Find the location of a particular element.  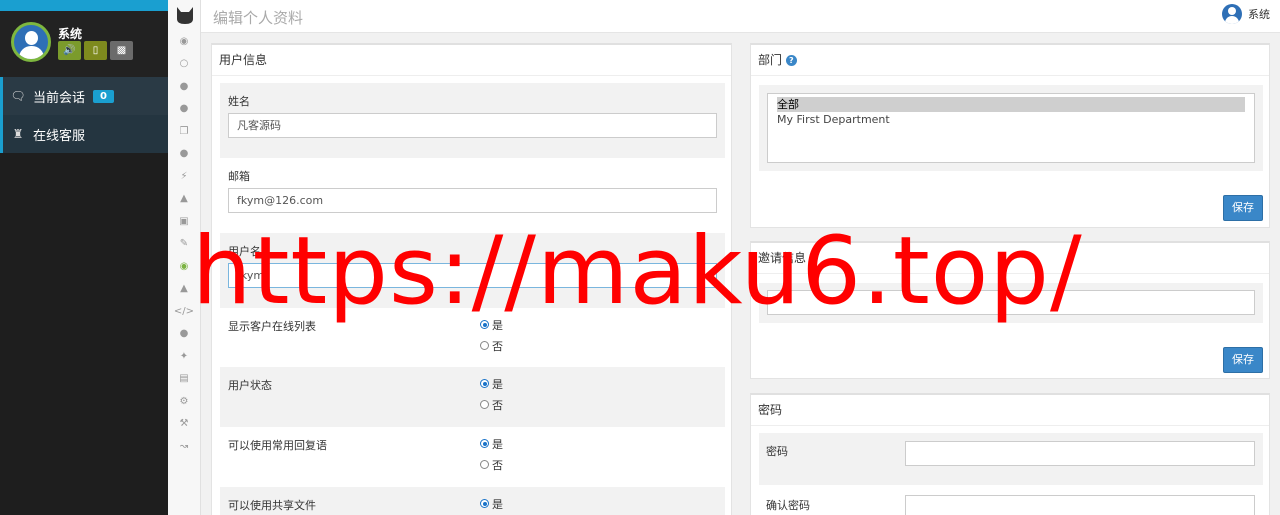

password-row: 密码 is located at coordinates (1011, 459).